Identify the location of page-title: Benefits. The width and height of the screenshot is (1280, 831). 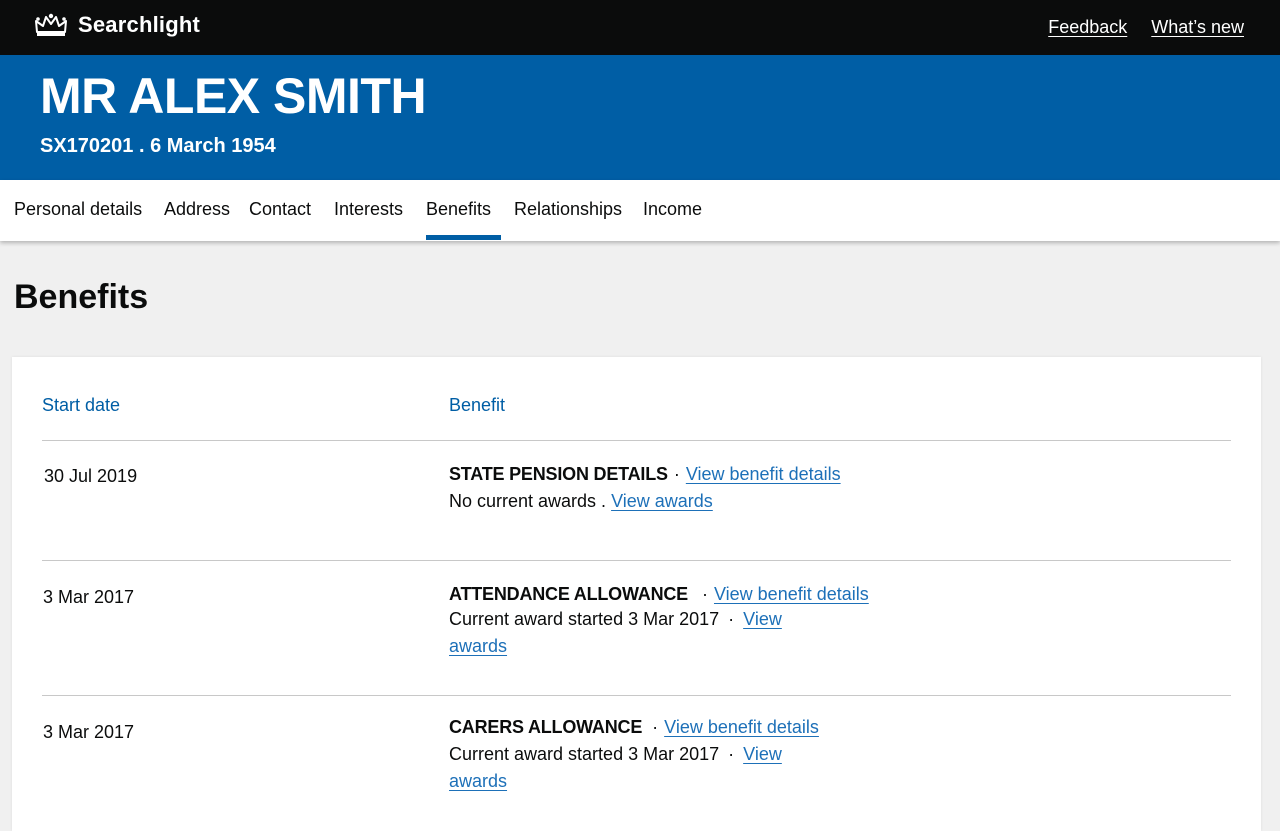
(81, 297).